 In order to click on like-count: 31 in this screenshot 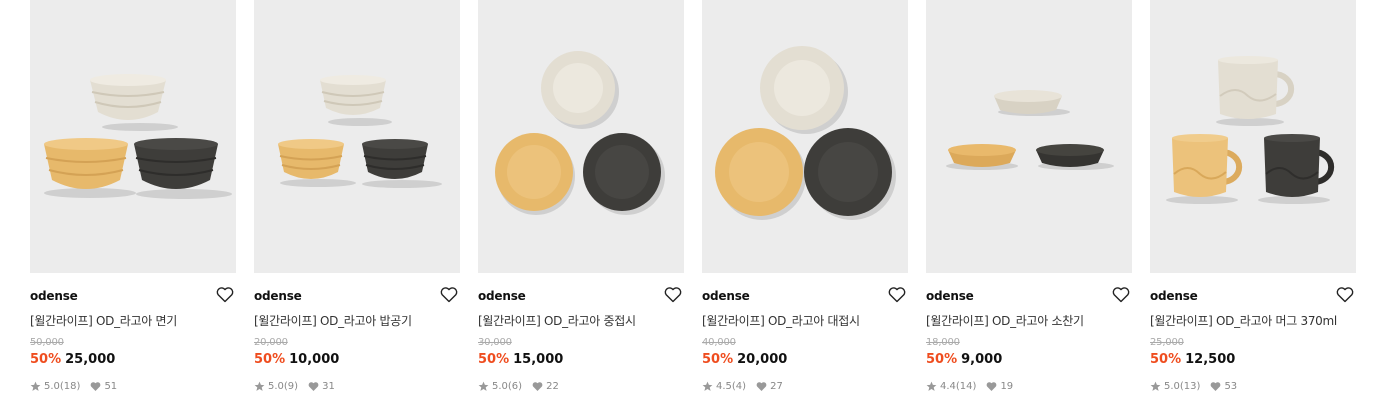, I will do `click(328, 386)`.